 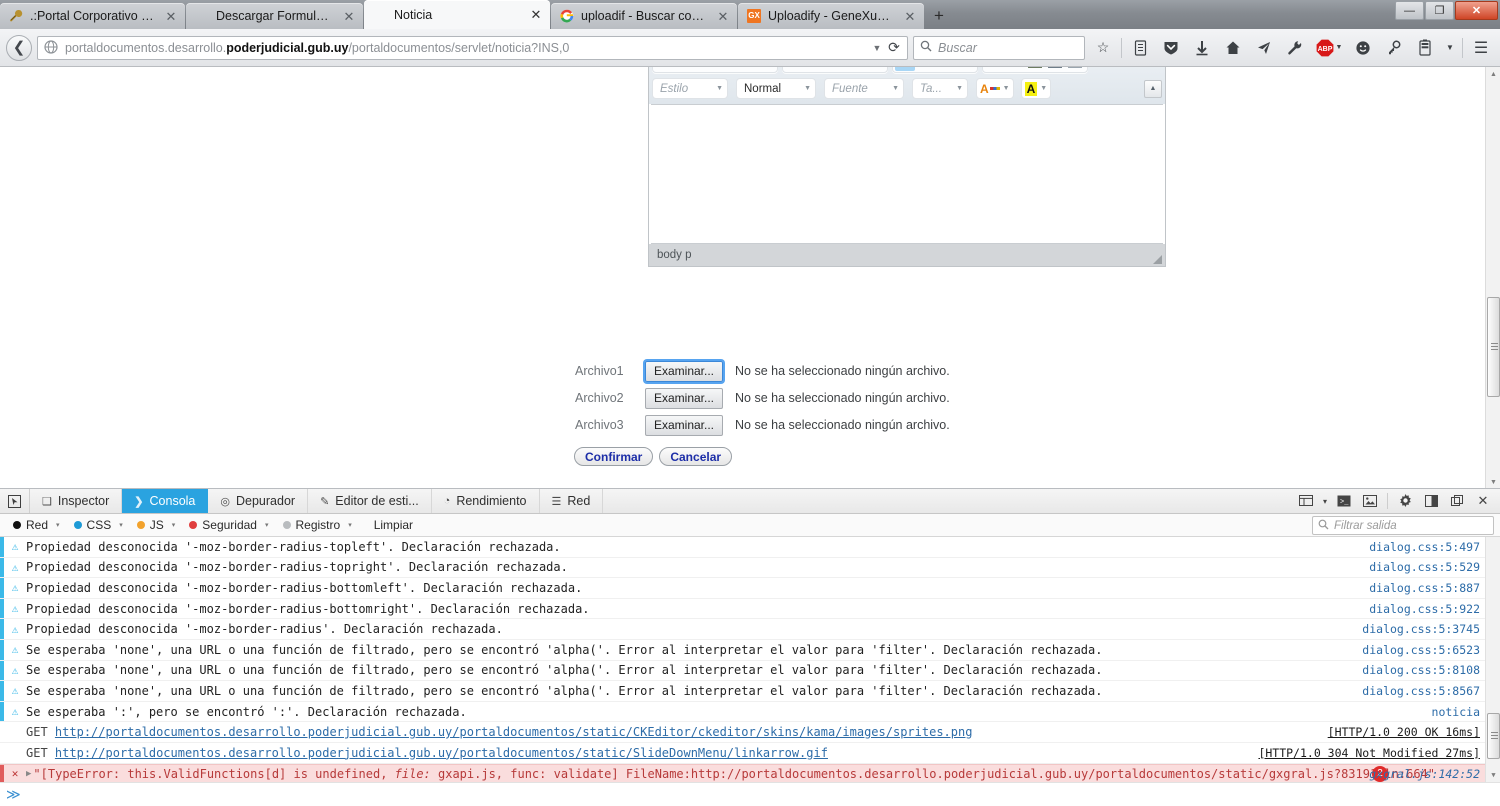 I want to click on hamburger-menu-icon: ☰, so click(x=1481, y=48).